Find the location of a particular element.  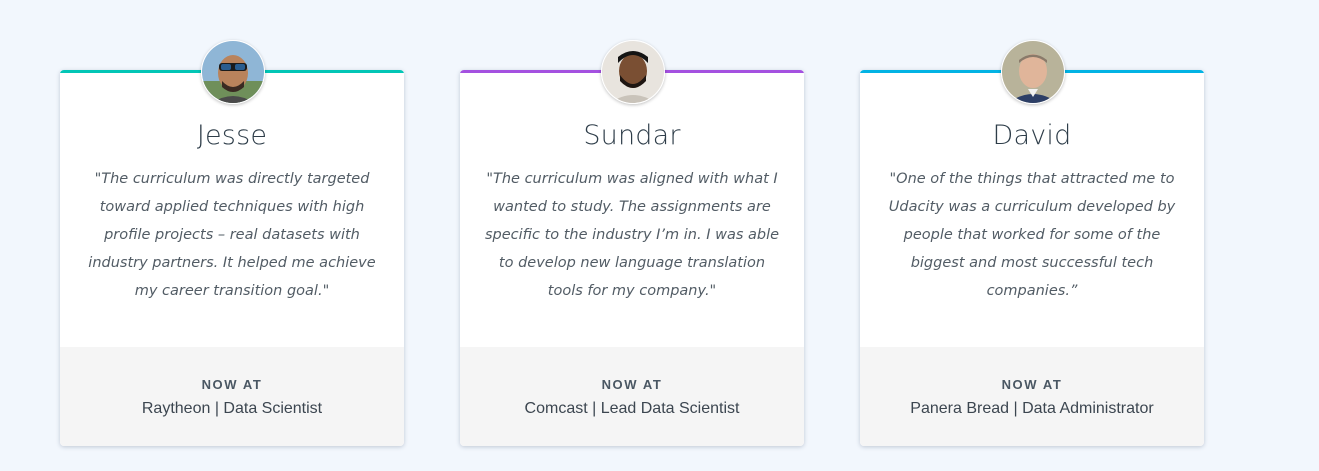

current-role: Panera Bread | Data Administrator is located at coordinates (1032, 408).